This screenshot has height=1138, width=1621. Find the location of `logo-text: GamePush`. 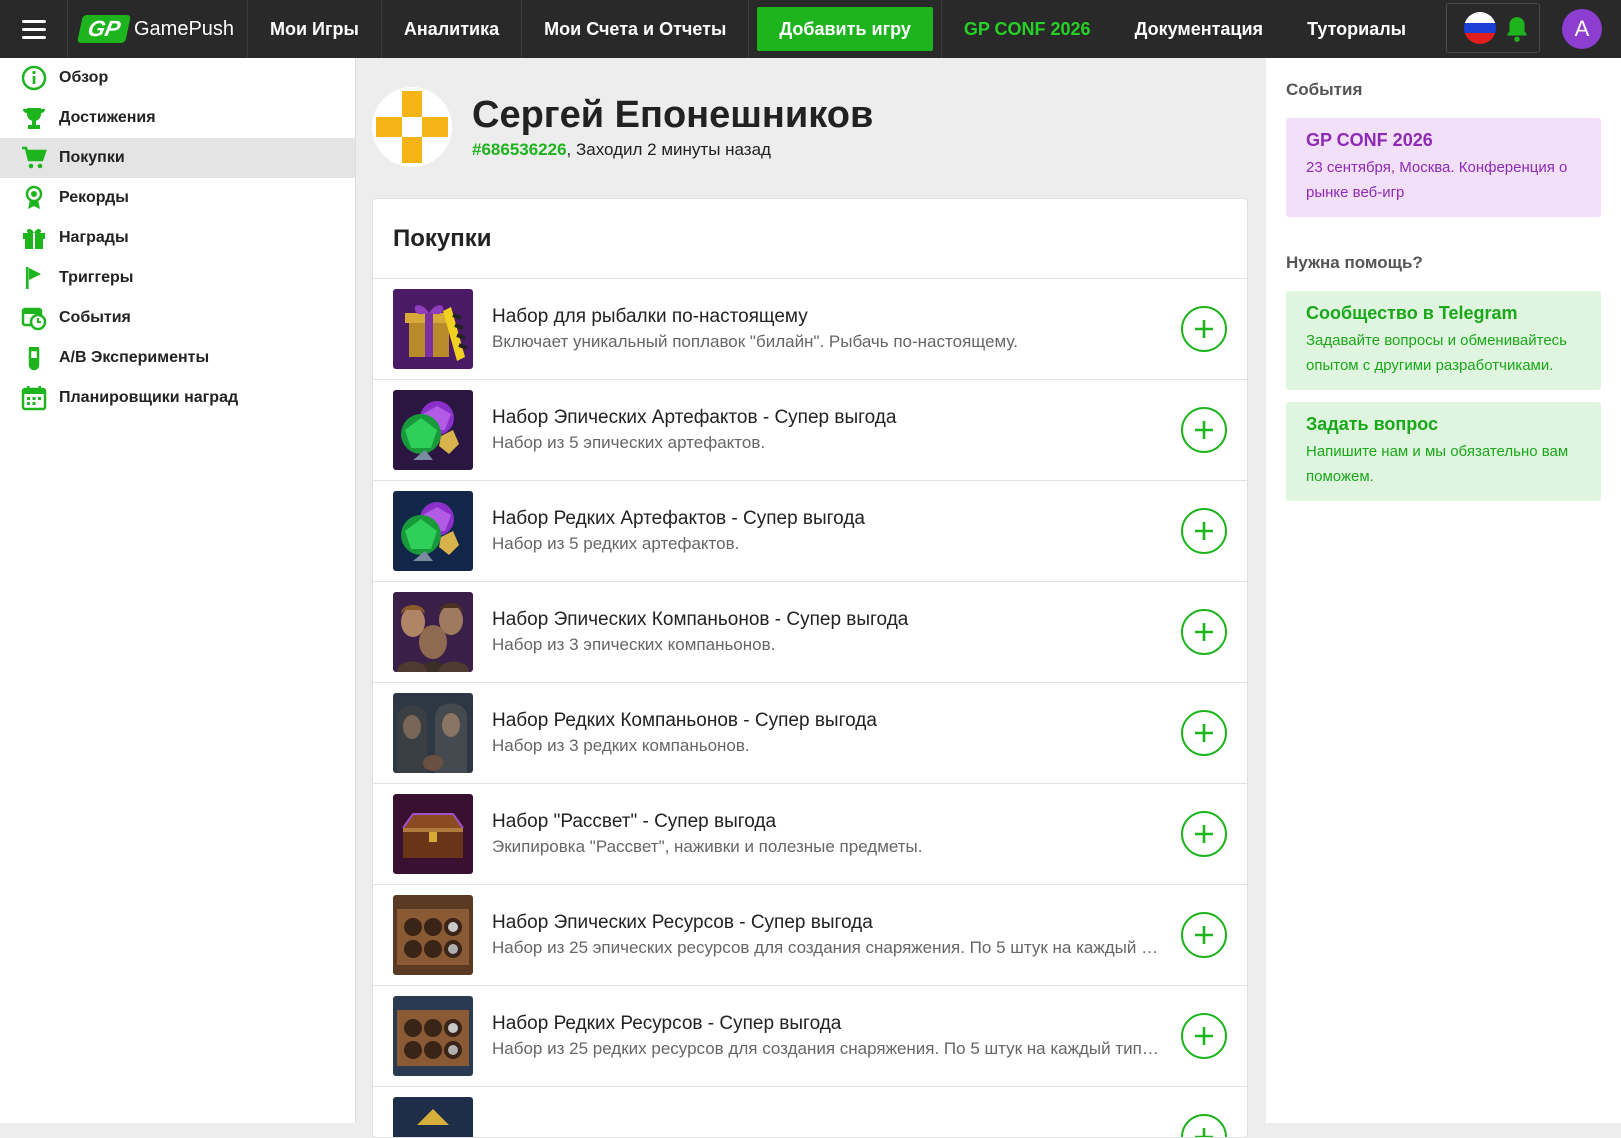

logo-text: GamePush is located at coordinates (184, 28).